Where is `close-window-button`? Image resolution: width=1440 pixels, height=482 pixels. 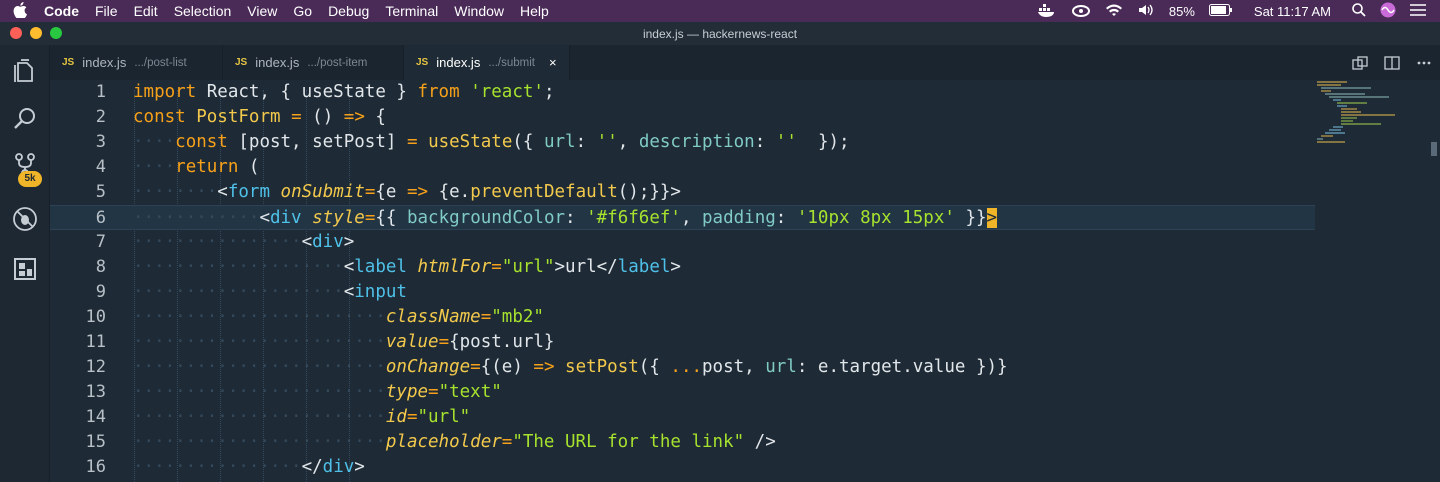
close-window-button is located at coordinates (16, 33).